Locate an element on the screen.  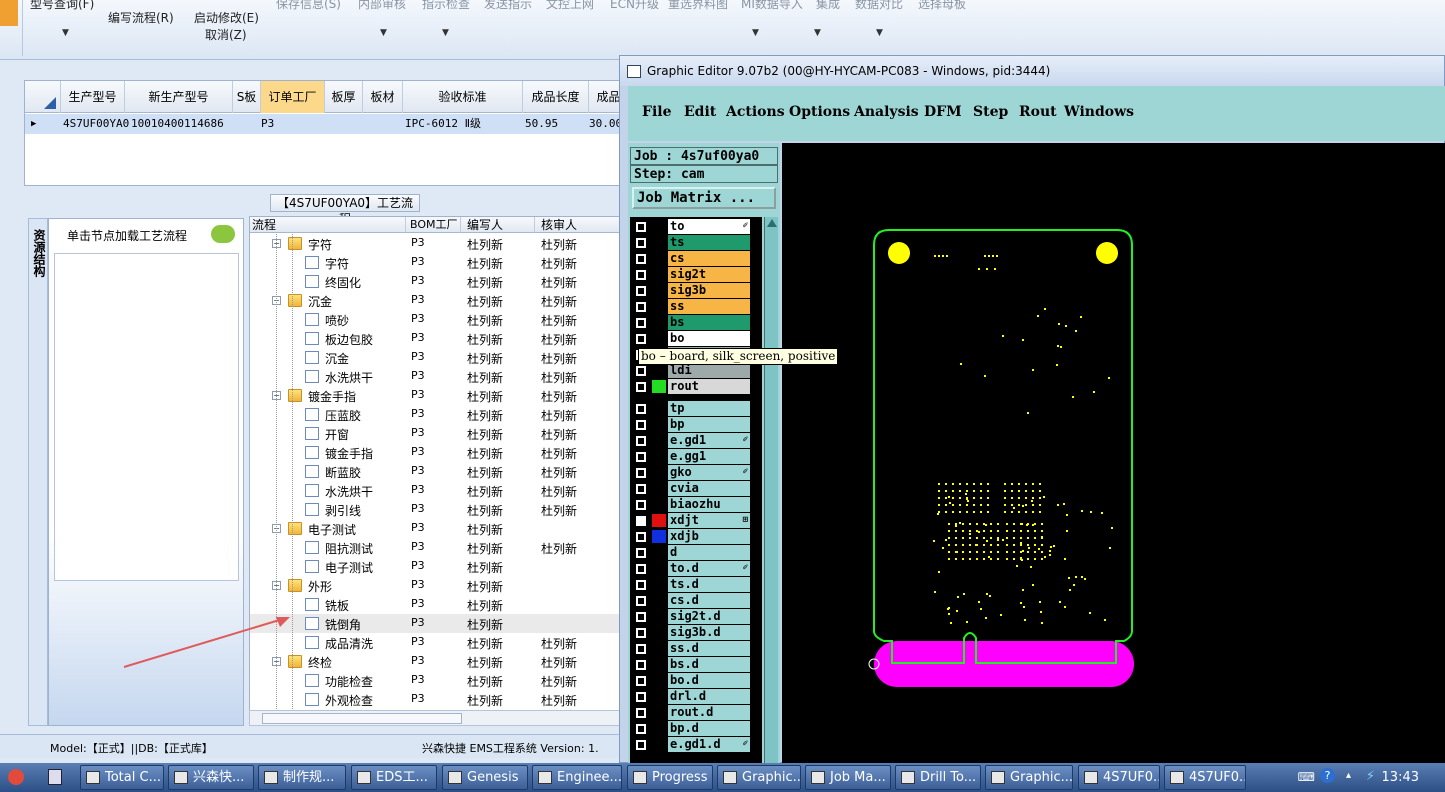
tree-row: 外观检查 P3 杜列新 杜列新 is located at coordinates (434, 699).